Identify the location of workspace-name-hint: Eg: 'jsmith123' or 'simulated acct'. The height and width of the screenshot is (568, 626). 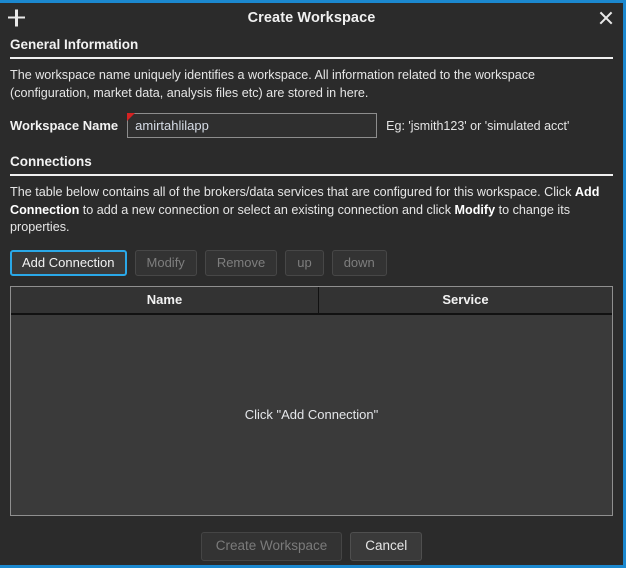
(478, 125).